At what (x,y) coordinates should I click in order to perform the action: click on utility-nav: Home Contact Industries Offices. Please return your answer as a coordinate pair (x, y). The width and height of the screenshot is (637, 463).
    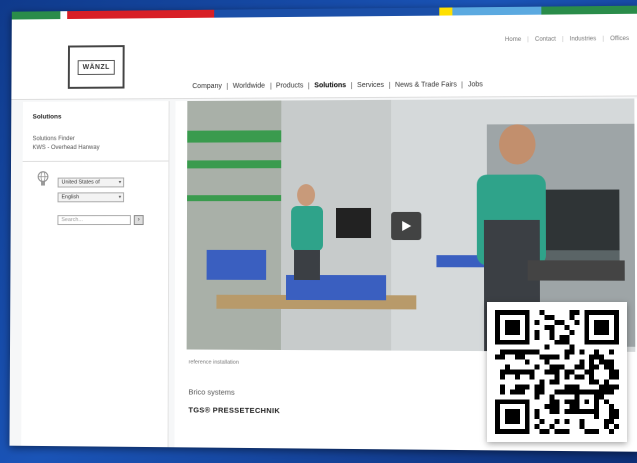
    Looking at the image, I should click on (567, 39).